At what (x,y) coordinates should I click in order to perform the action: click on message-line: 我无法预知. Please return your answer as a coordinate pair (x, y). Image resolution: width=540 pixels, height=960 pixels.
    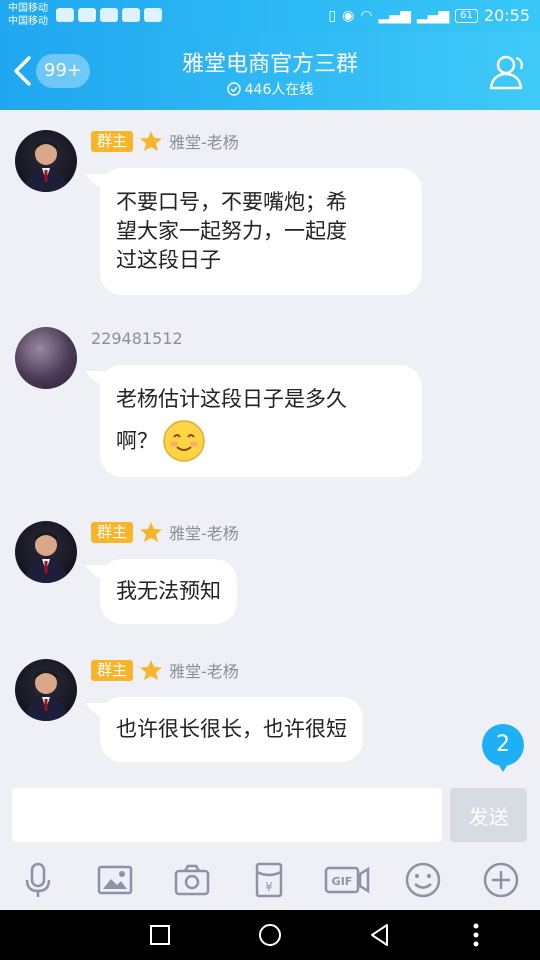
    Looking at the image, I should click on (168, 591).